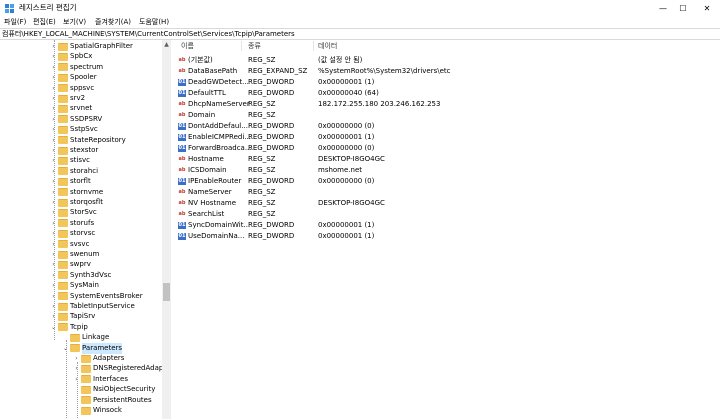 This screenshot has height=419, width=720. I want to click on tree-item: › storahci, so click(74, 171).